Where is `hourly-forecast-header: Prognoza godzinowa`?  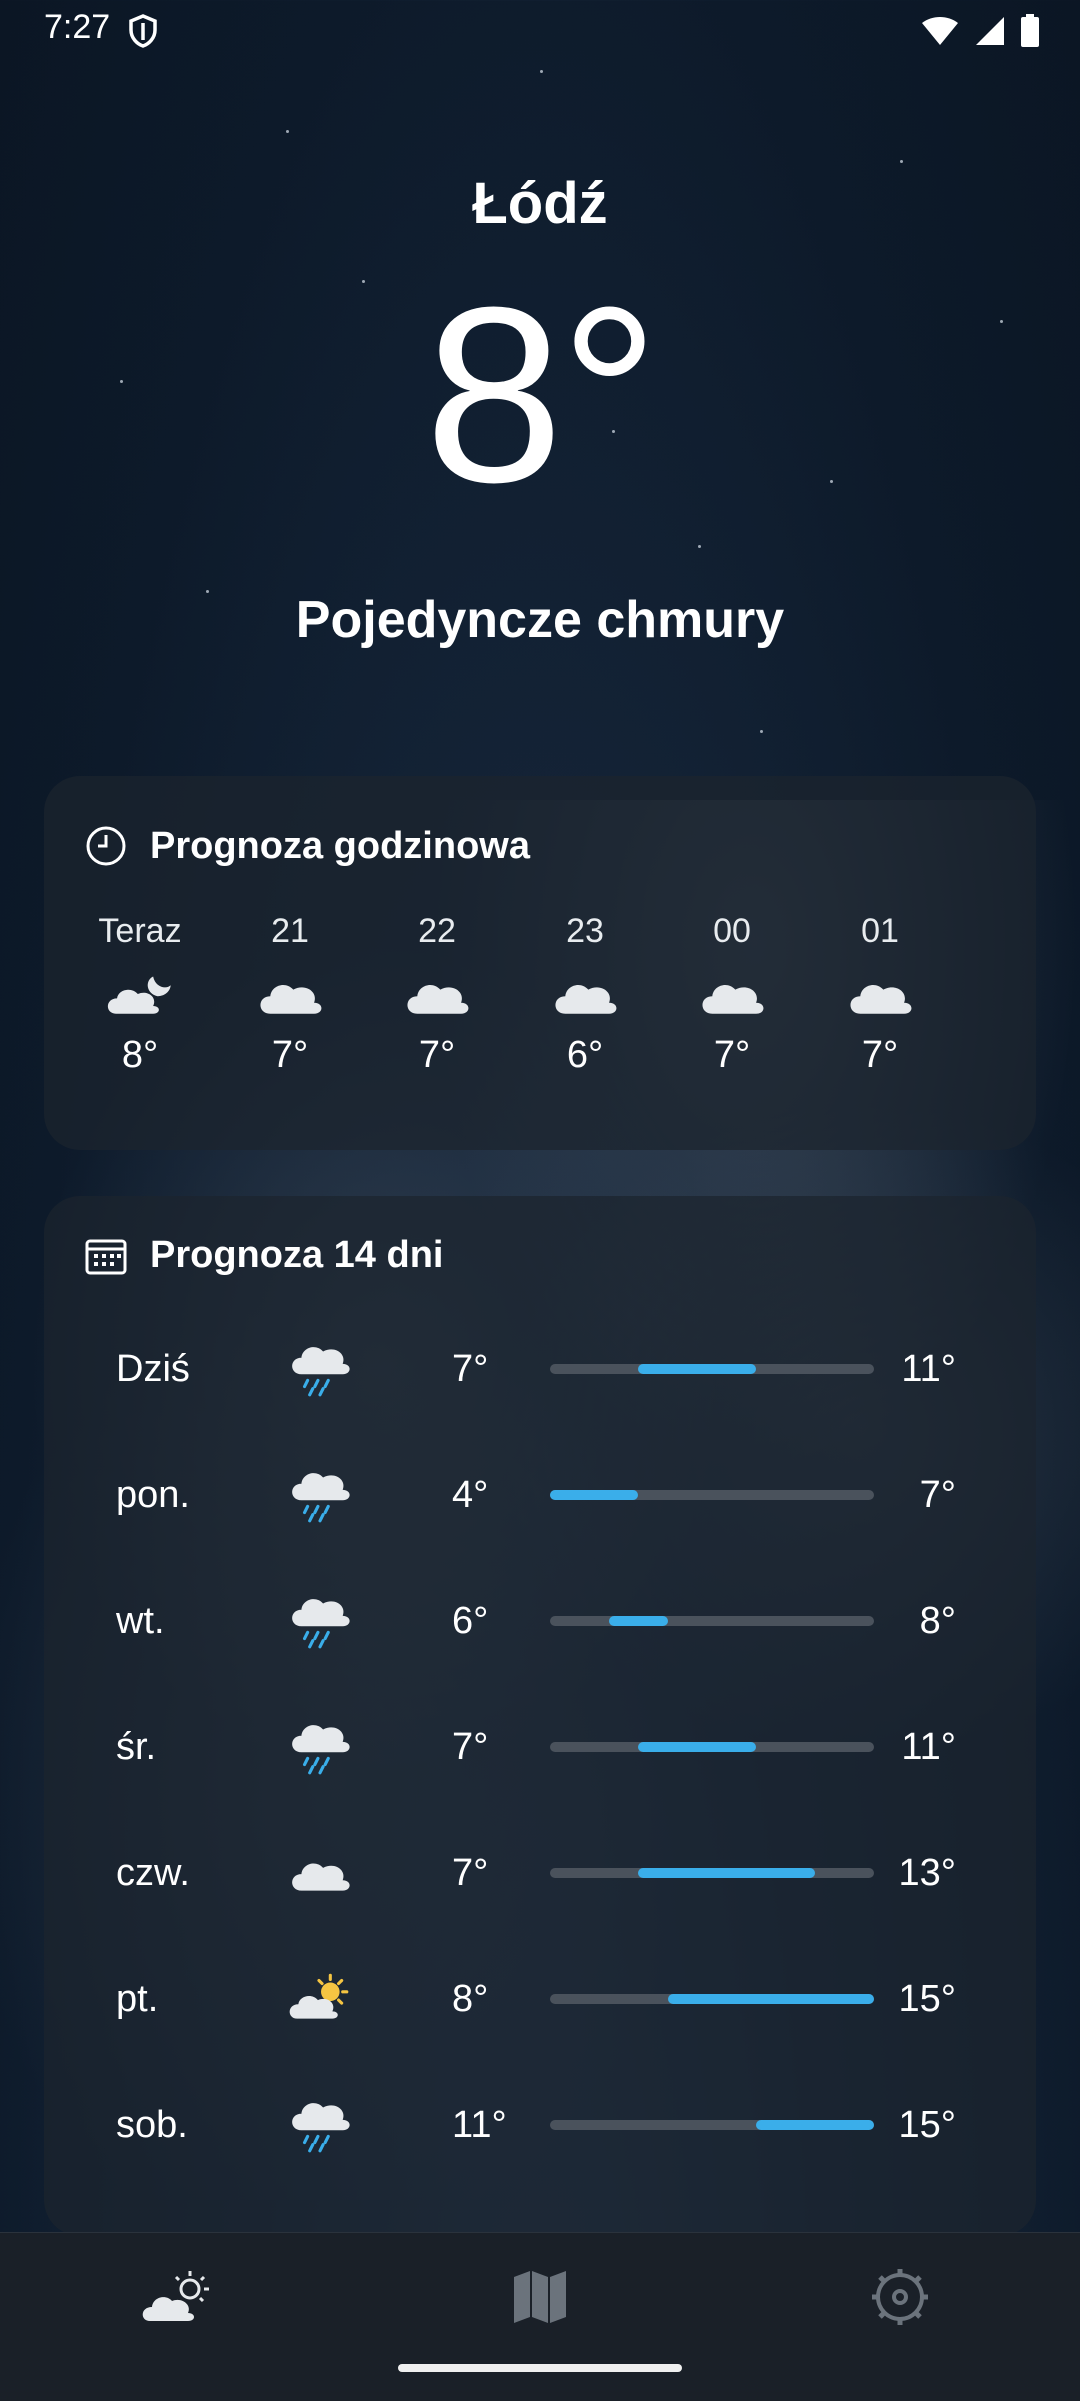
hourly-forecast-header: Prognoza godzinowa is located at coordinates (307, 846).